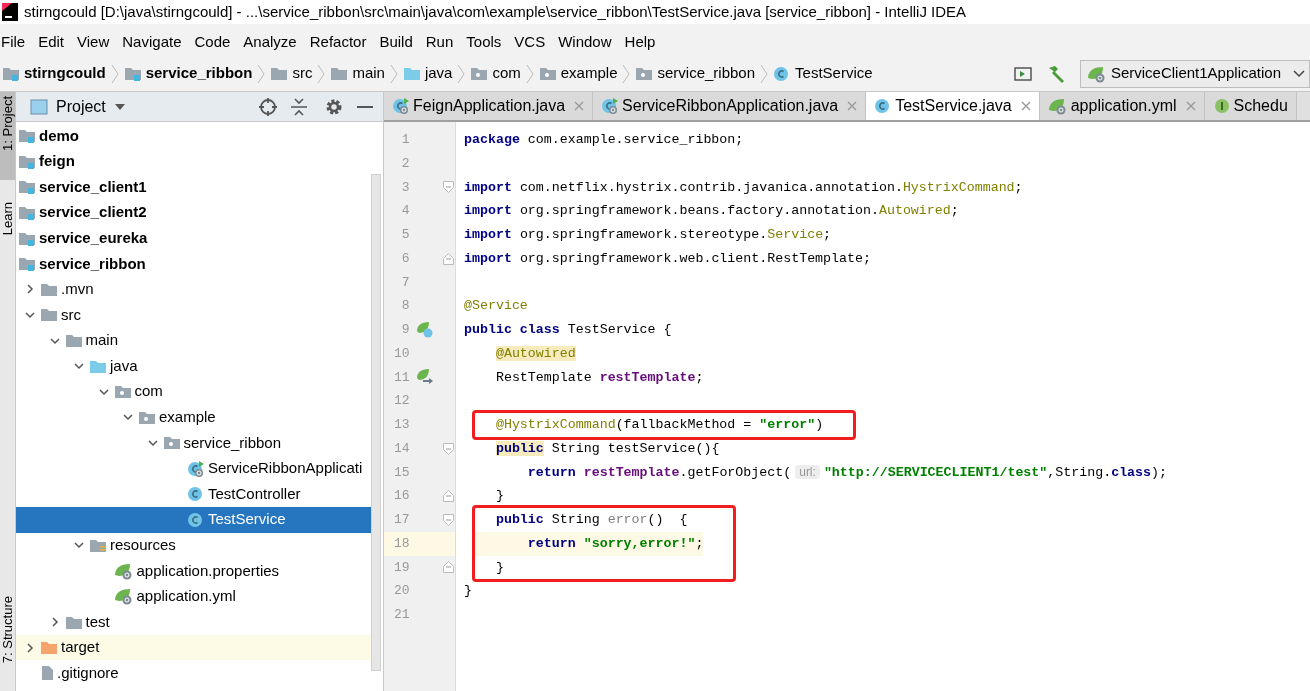 The width and height of the screenshot is (1310, 691). I want to click on tree-item: resources, so click(193, 545).